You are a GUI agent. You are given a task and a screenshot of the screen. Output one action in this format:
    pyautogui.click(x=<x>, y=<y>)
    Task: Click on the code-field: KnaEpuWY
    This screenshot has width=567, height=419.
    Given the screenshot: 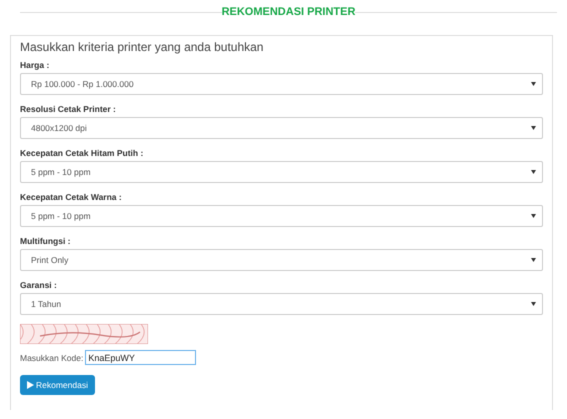 What is the action you would take?
    pyautogui.click(x=140, y=357)
    